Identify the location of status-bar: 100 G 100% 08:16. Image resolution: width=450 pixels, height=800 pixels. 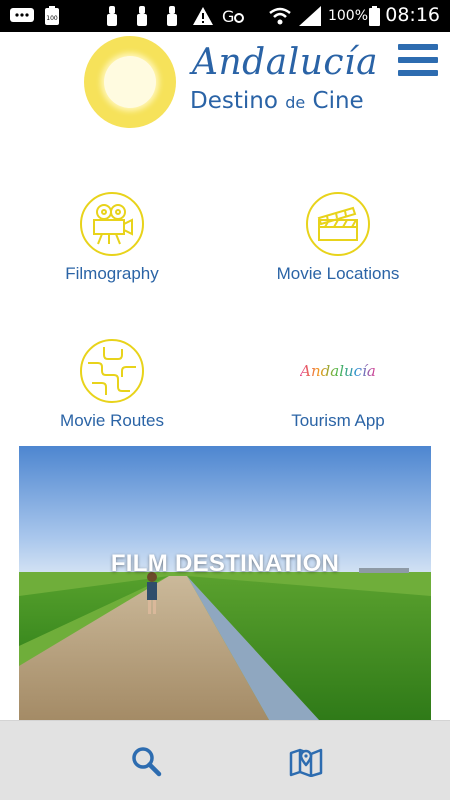
(225, 16).